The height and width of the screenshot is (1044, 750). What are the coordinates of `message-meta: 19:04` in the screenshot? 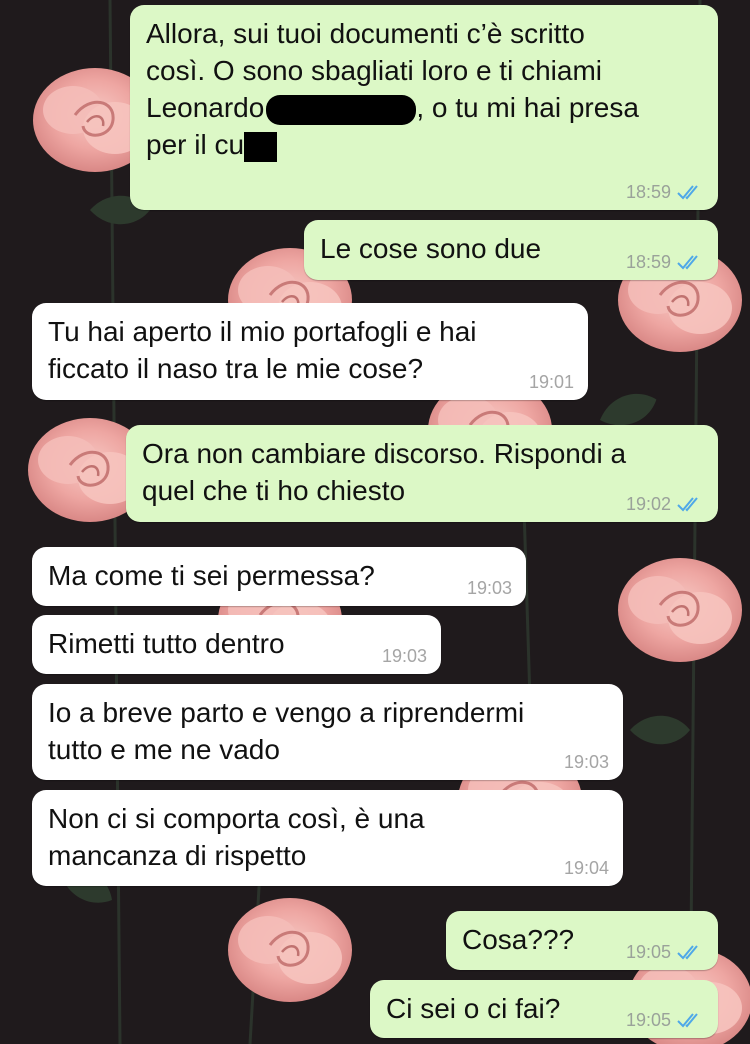 It's located at (586, 868).